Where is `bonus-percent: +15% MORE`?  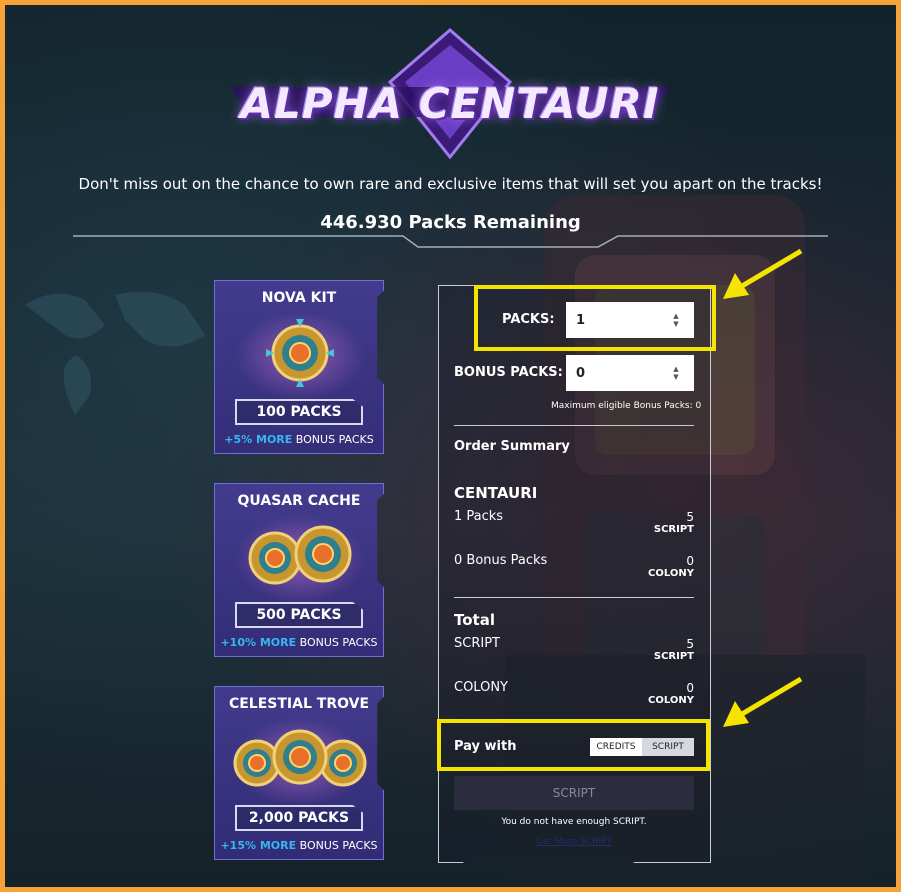 bonus-percent: +15% MORE is located at coordinates (258, 845).